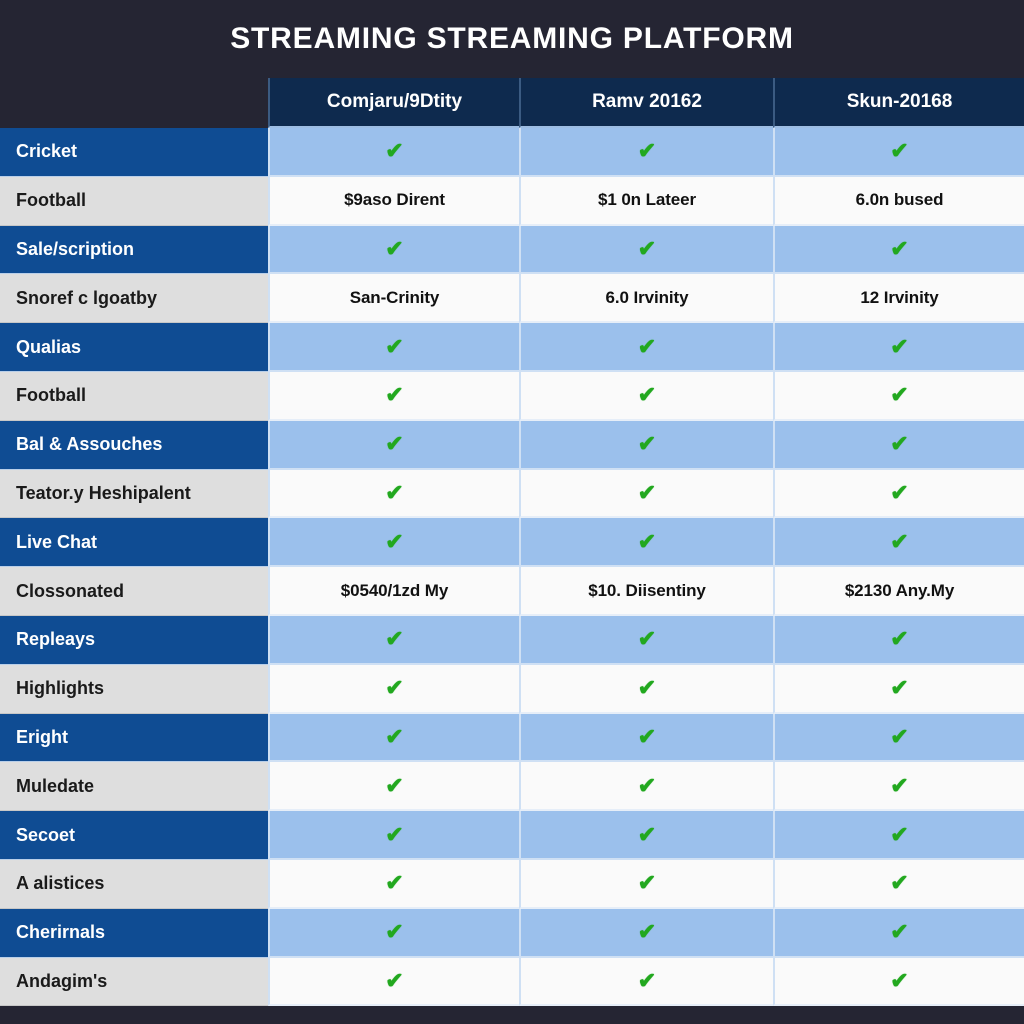 The image size is (1024, 1024). What do you see at coordinates (134, 494) in the screenshot?
I see `row-label: Teator.y Heshipalent` at bounding box center [134, 494].